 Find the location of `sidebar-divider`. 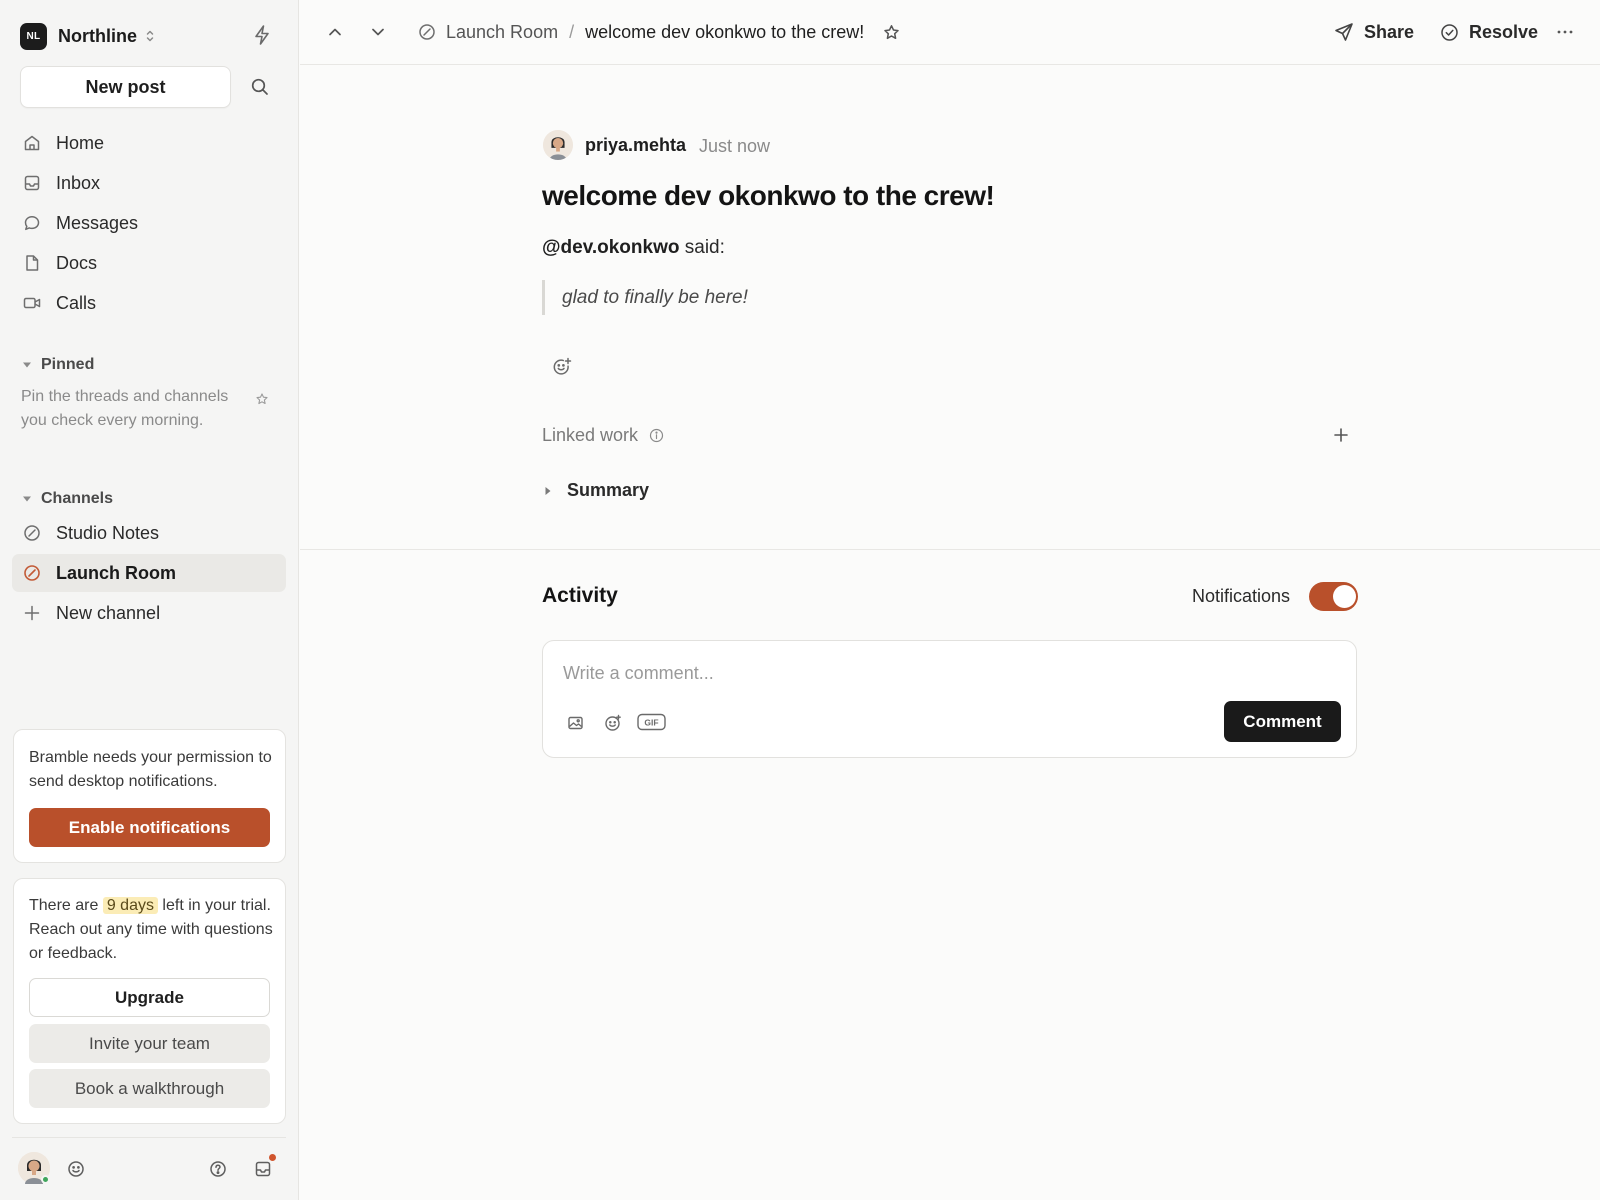

sidebar-divider is located at coordinates (149, 1137).